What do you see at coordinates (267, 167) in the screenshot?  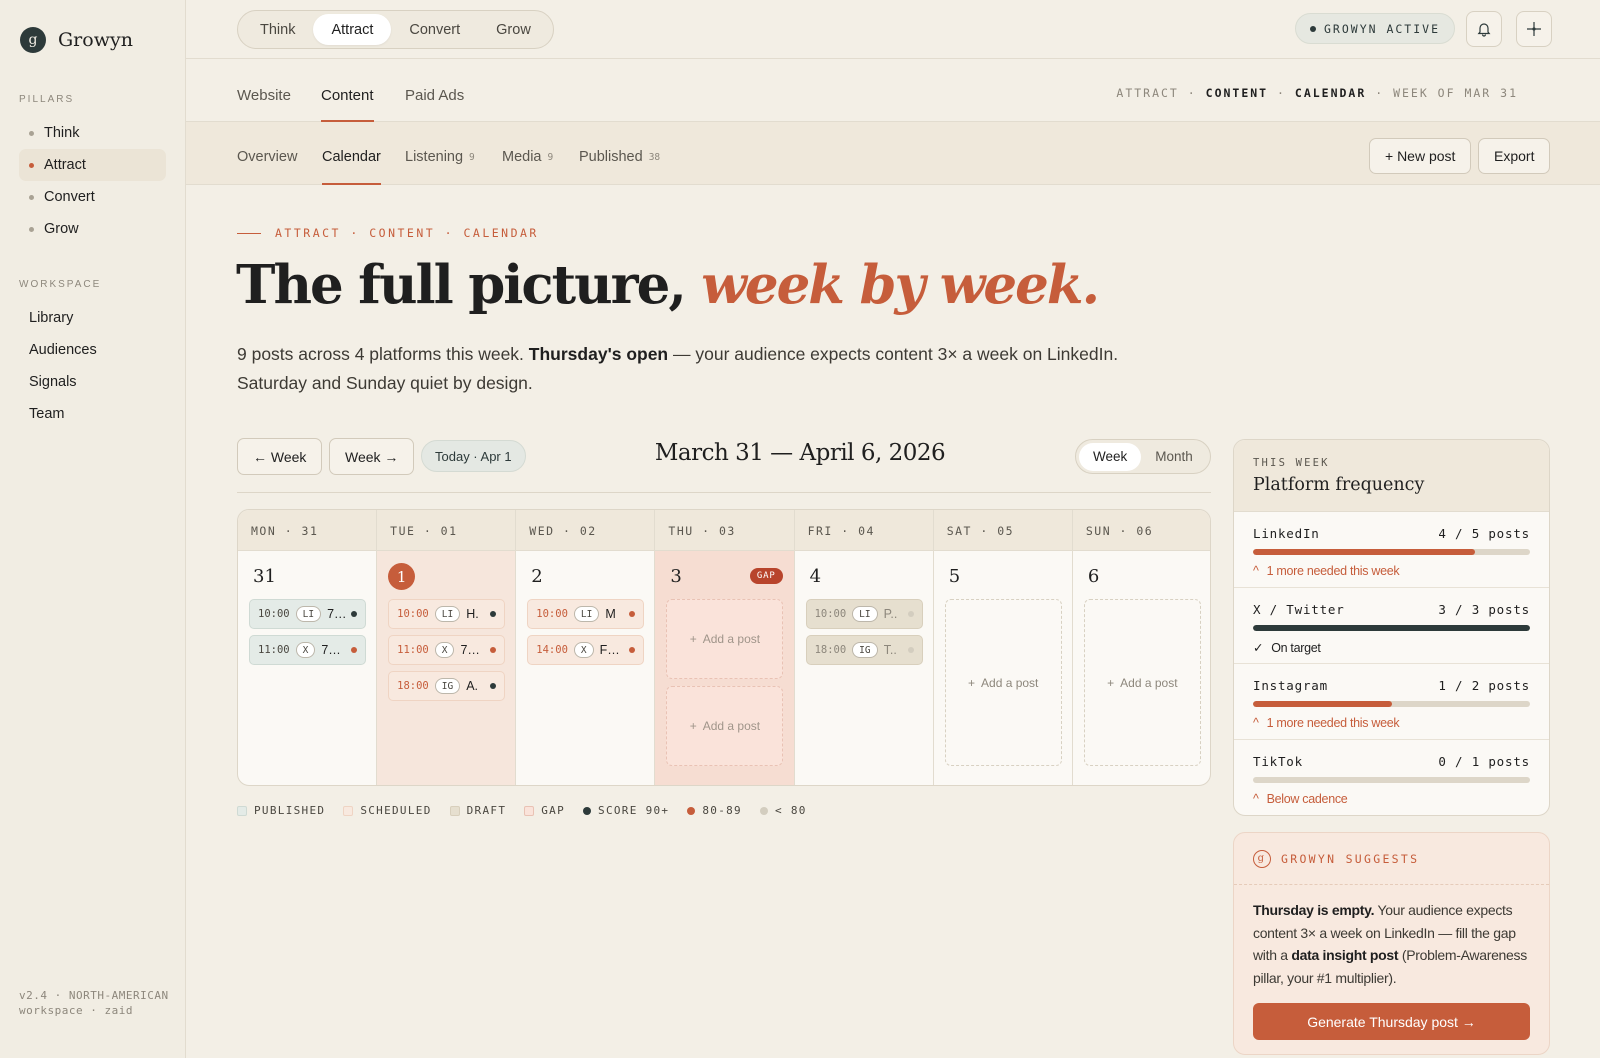 I see `tab-overview: Overview` at bounding box center [267, 167].